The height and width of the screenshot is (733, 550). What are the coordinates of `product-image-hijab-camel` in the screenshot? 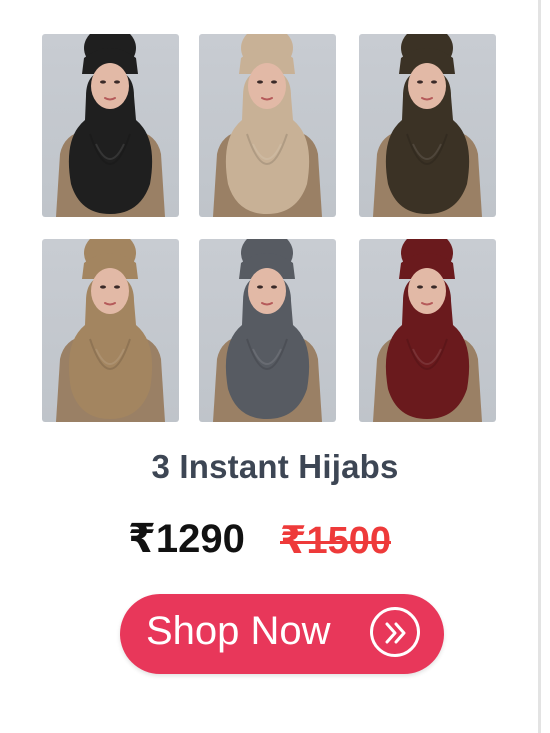 It's located at (110, 330).